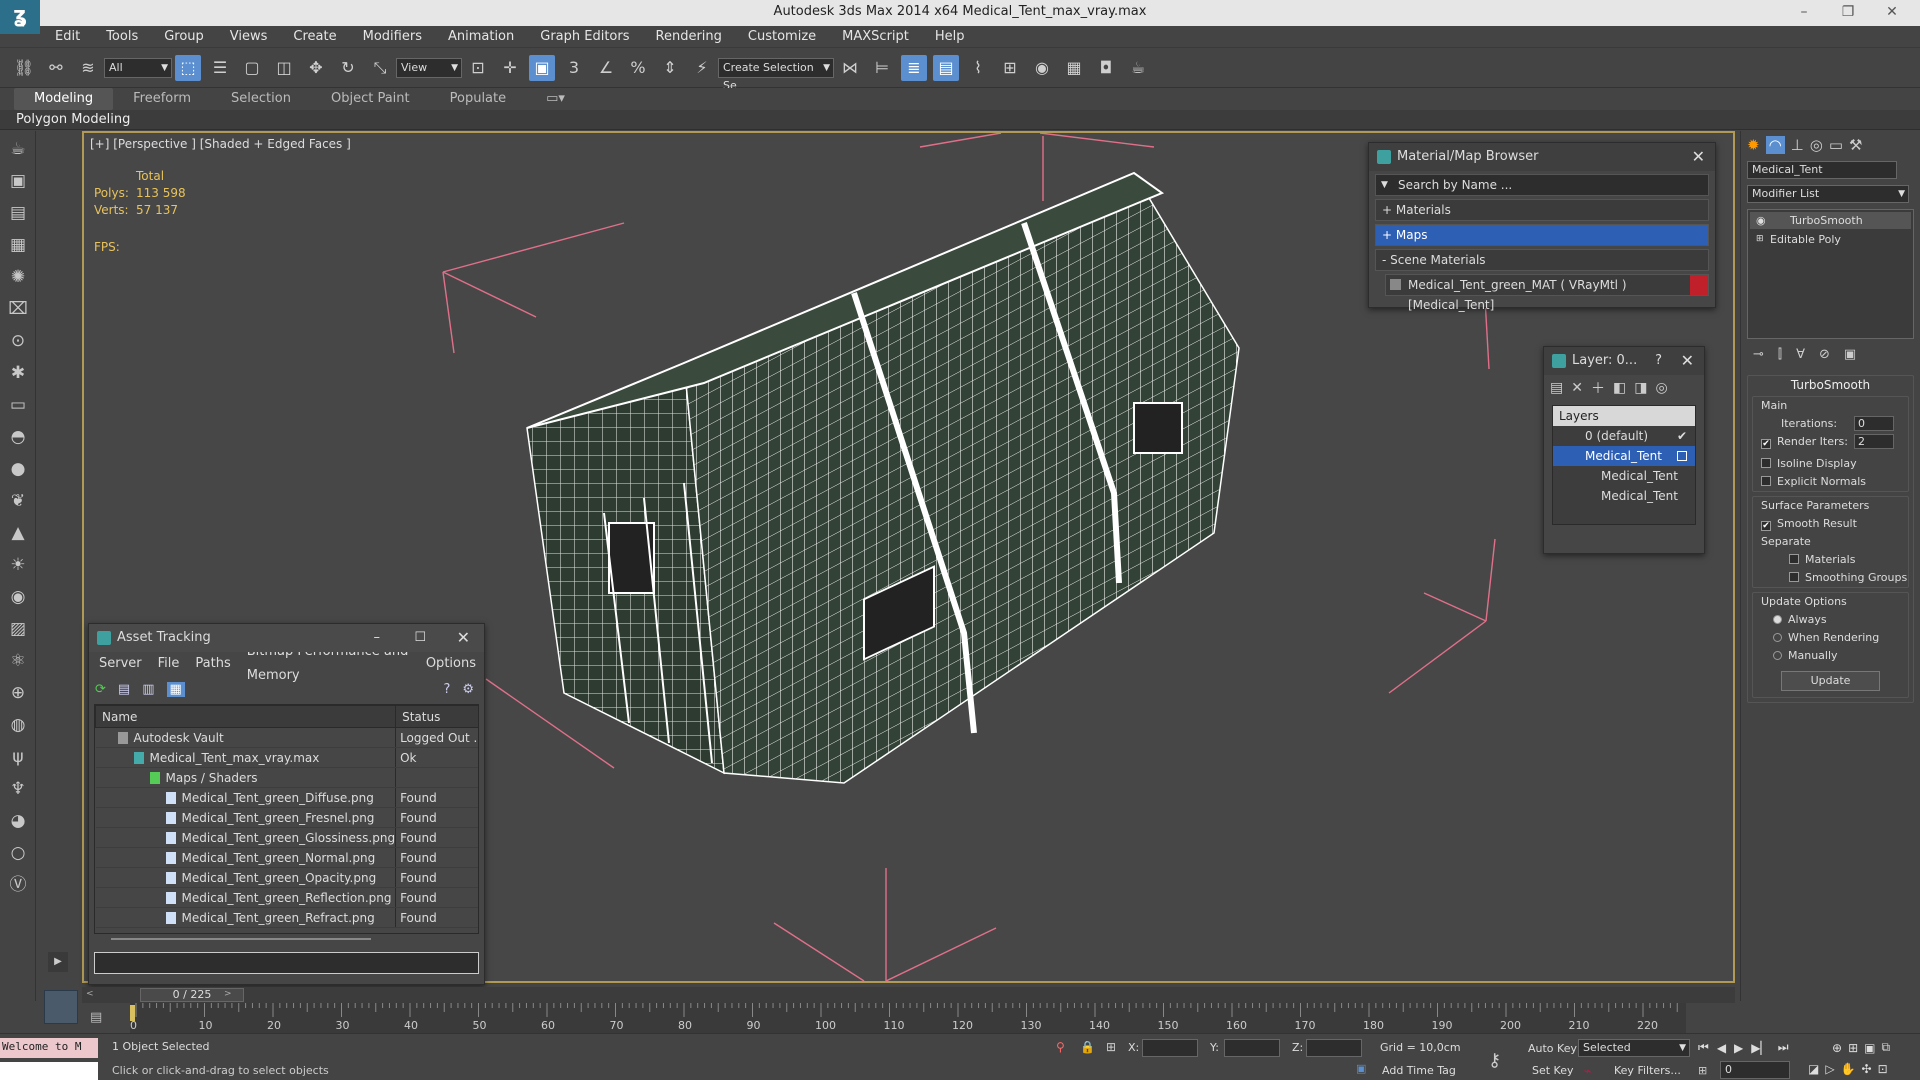 The image size is (1920, 1080). Describe the element at coordinates (252, 68) in the screenshot. I see `rect-selection-icon: ▢` at that location.